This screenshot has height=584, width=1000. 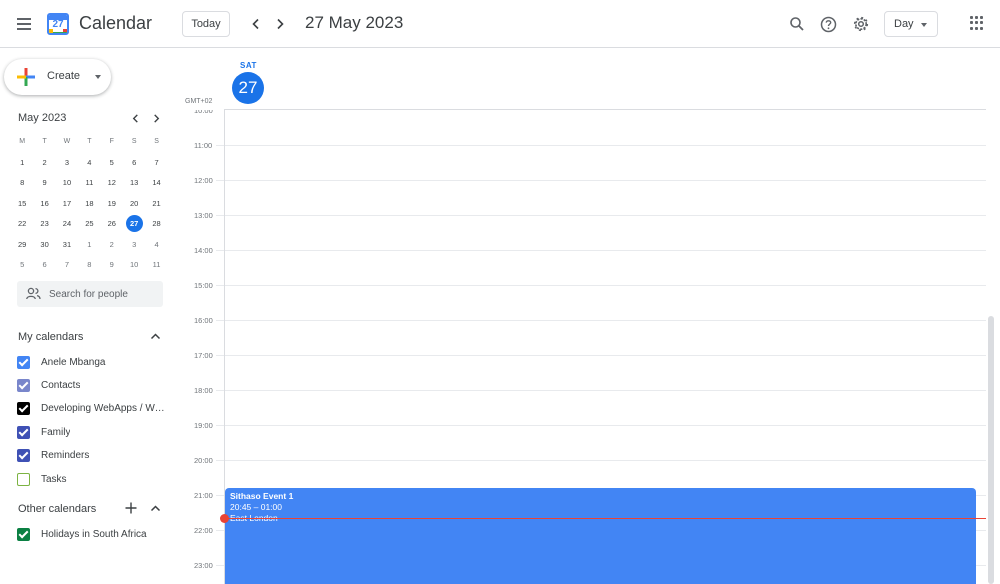 I want to click on mini-calendar-day: 23, so click(x=44, y=224).